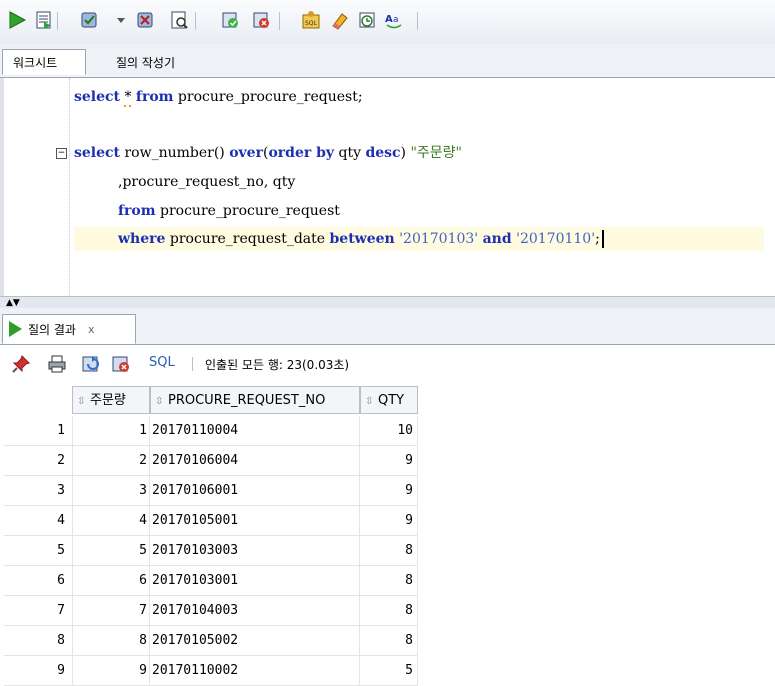  I want to click on autotrace-icon, so click(179, 20).